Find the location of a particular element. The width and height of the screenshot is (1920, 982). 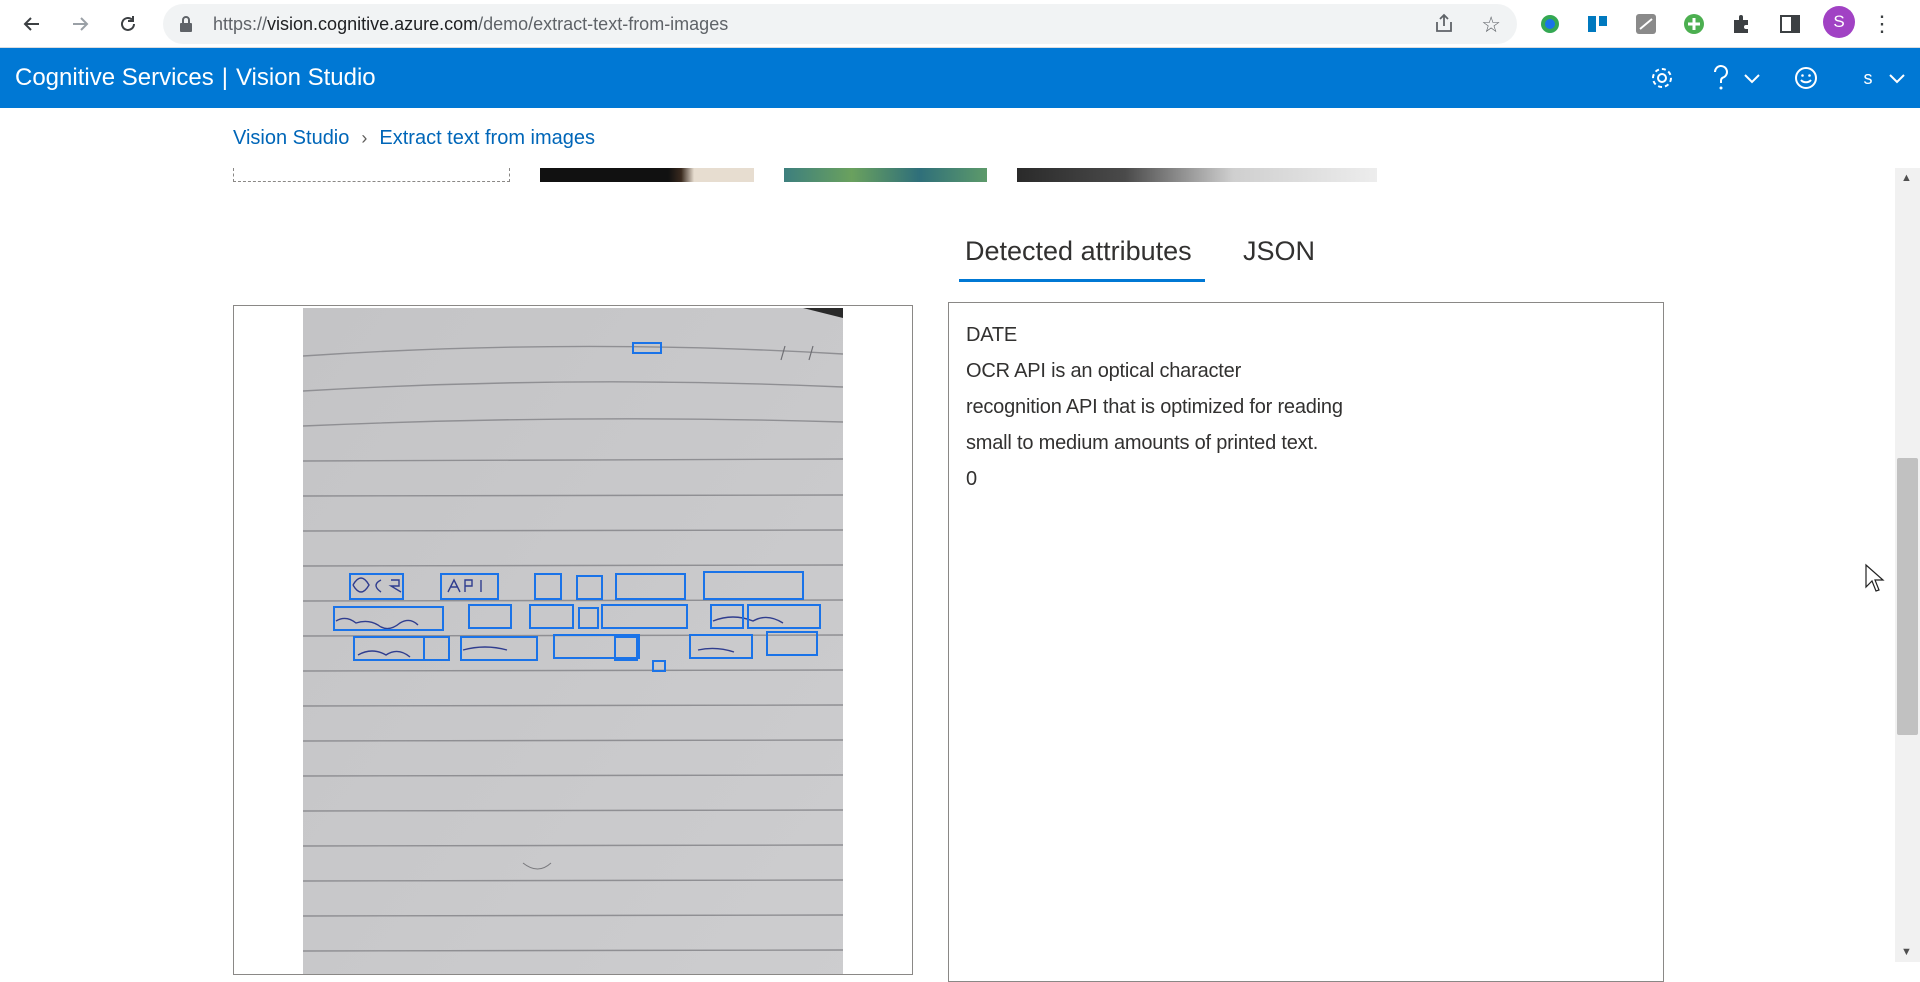

mouse-cursor-icon is located at coordinates (1875, 580).